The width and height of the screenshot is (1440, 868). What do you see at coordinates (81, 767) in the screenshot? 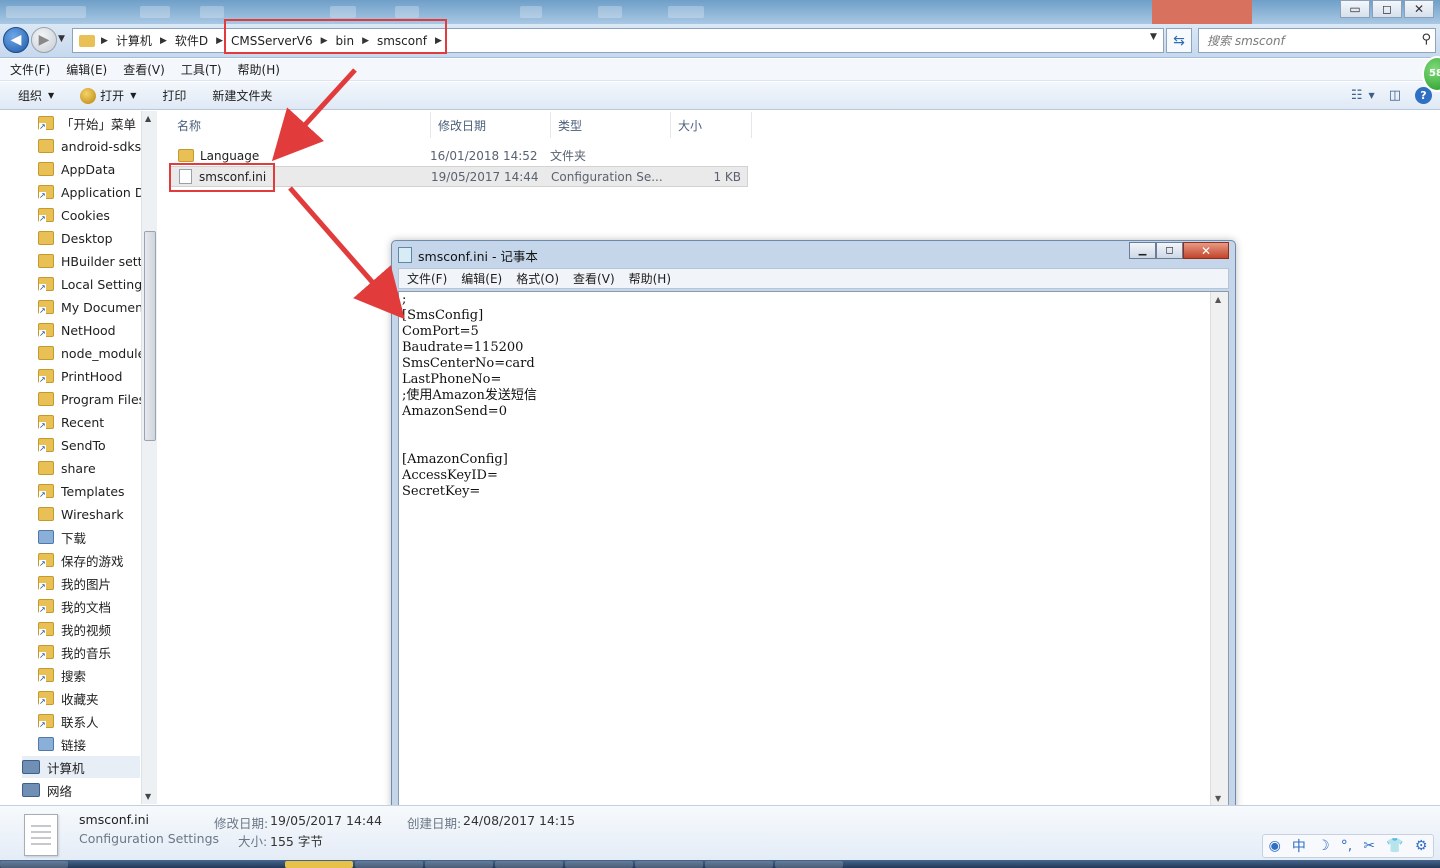
I see `sidebar-item-computer: 计算机` at bounding box center [81, 767].